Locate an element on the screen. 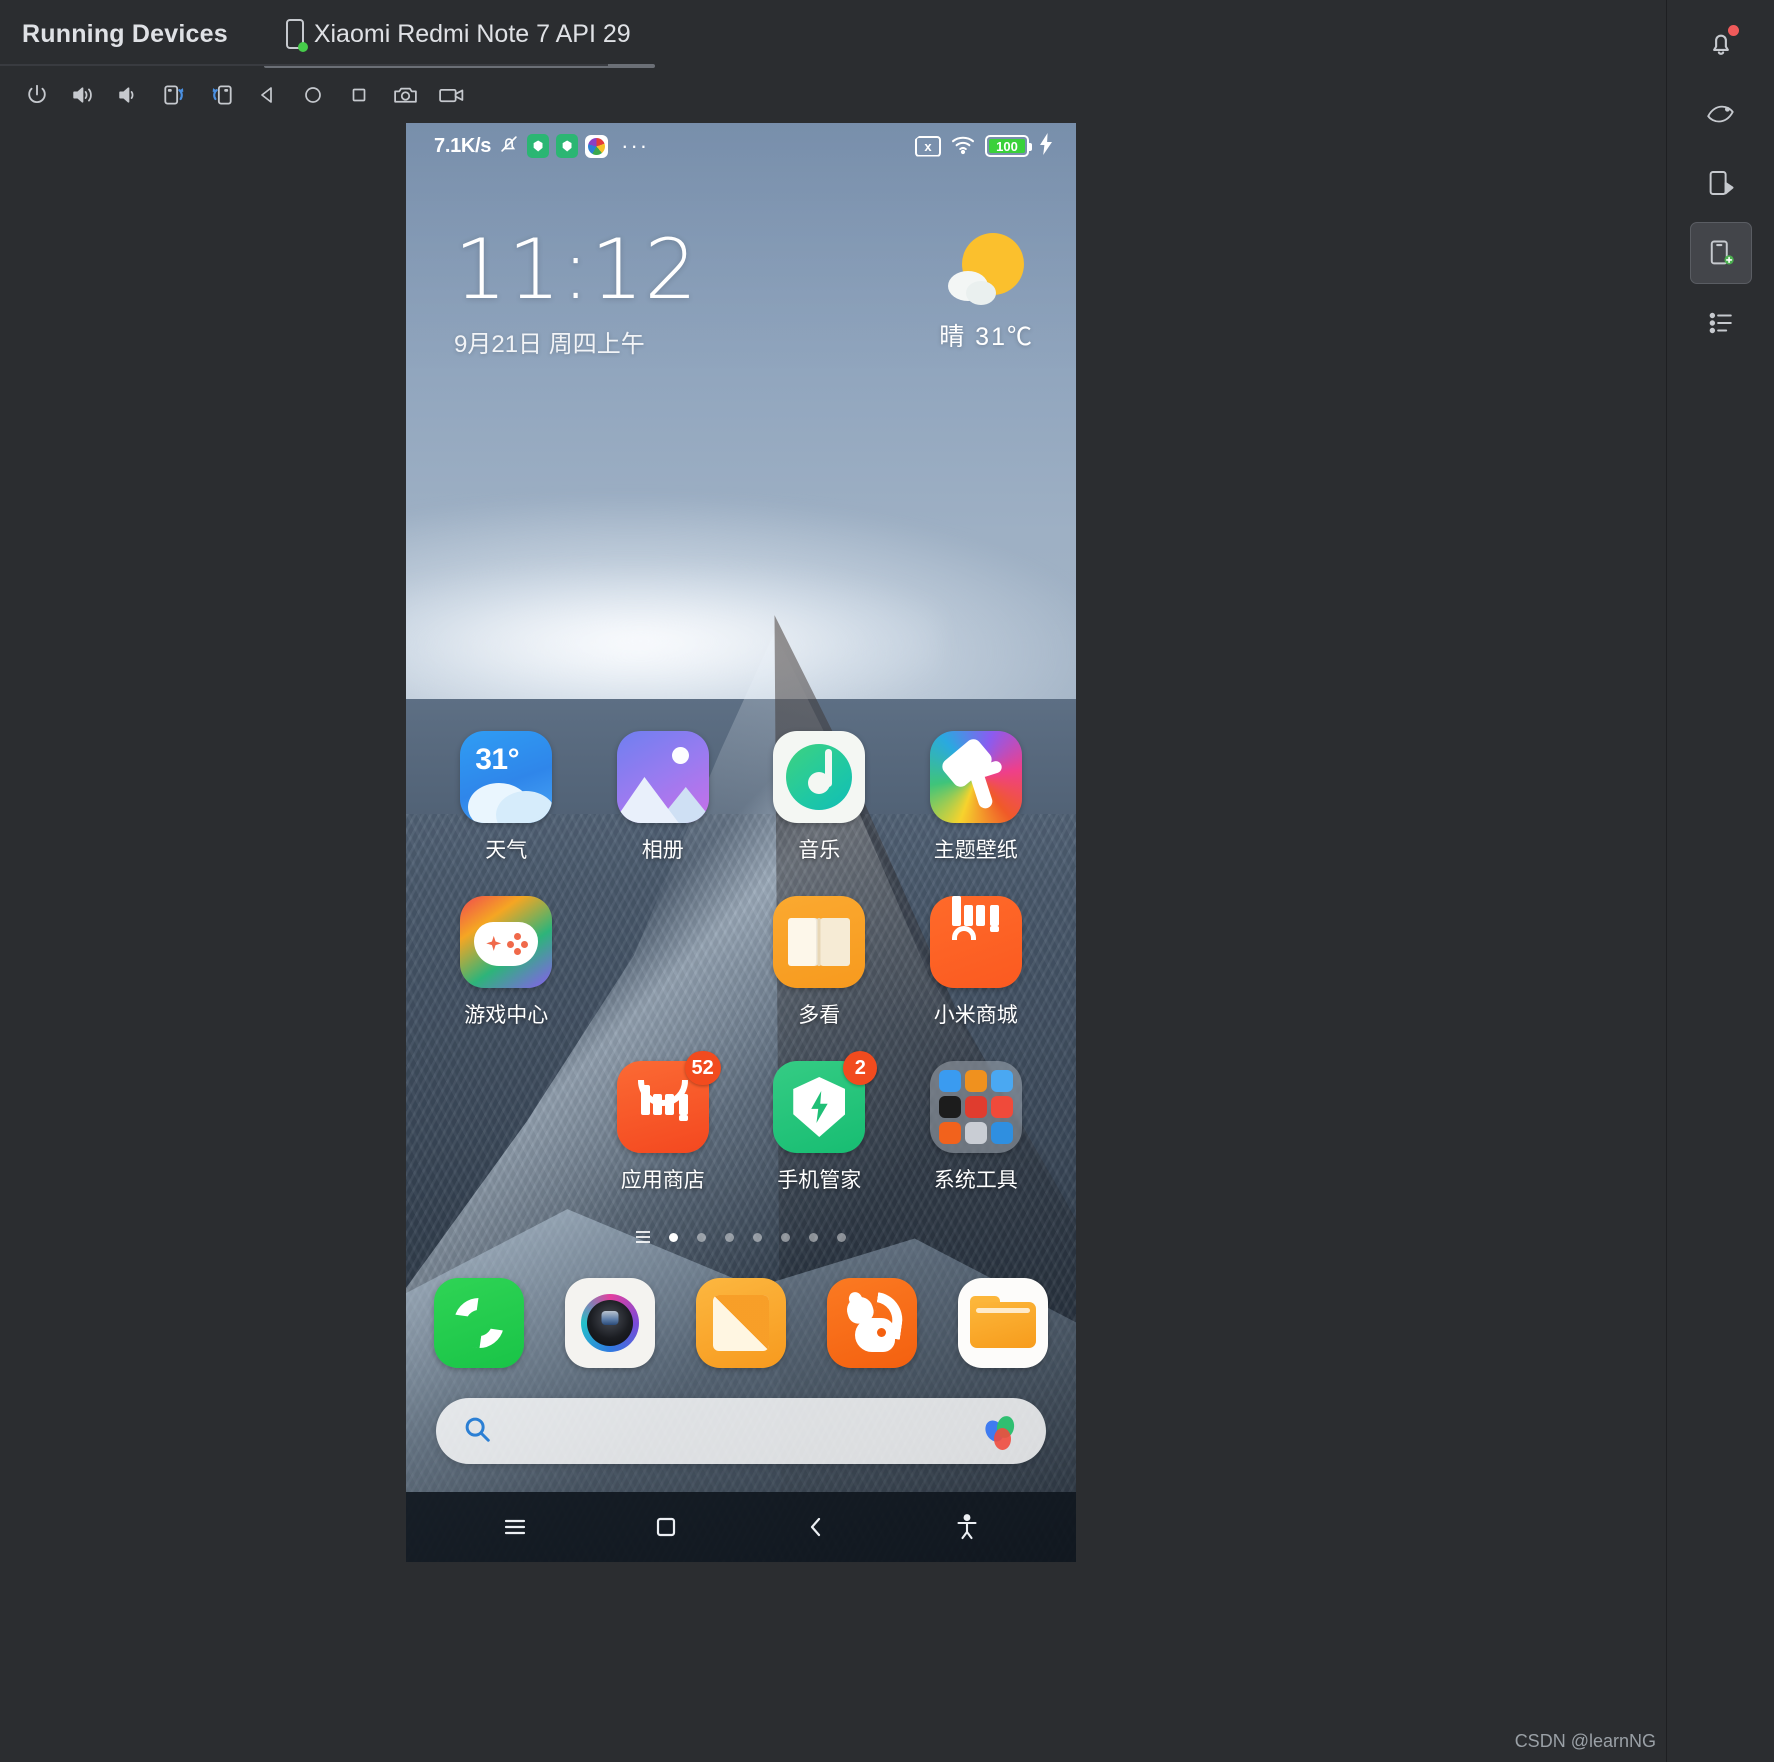 The image size is (1774, 1762). mi-store-icon is located at coordinates (975, 942).